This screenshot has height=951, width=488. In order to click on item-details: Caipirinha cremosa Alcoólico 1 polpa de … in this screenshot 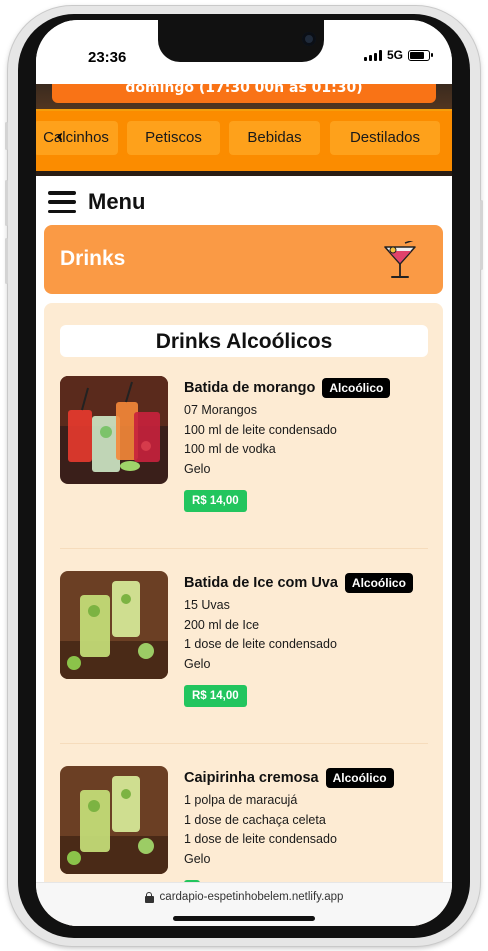, I will do `click(306, 832)`.